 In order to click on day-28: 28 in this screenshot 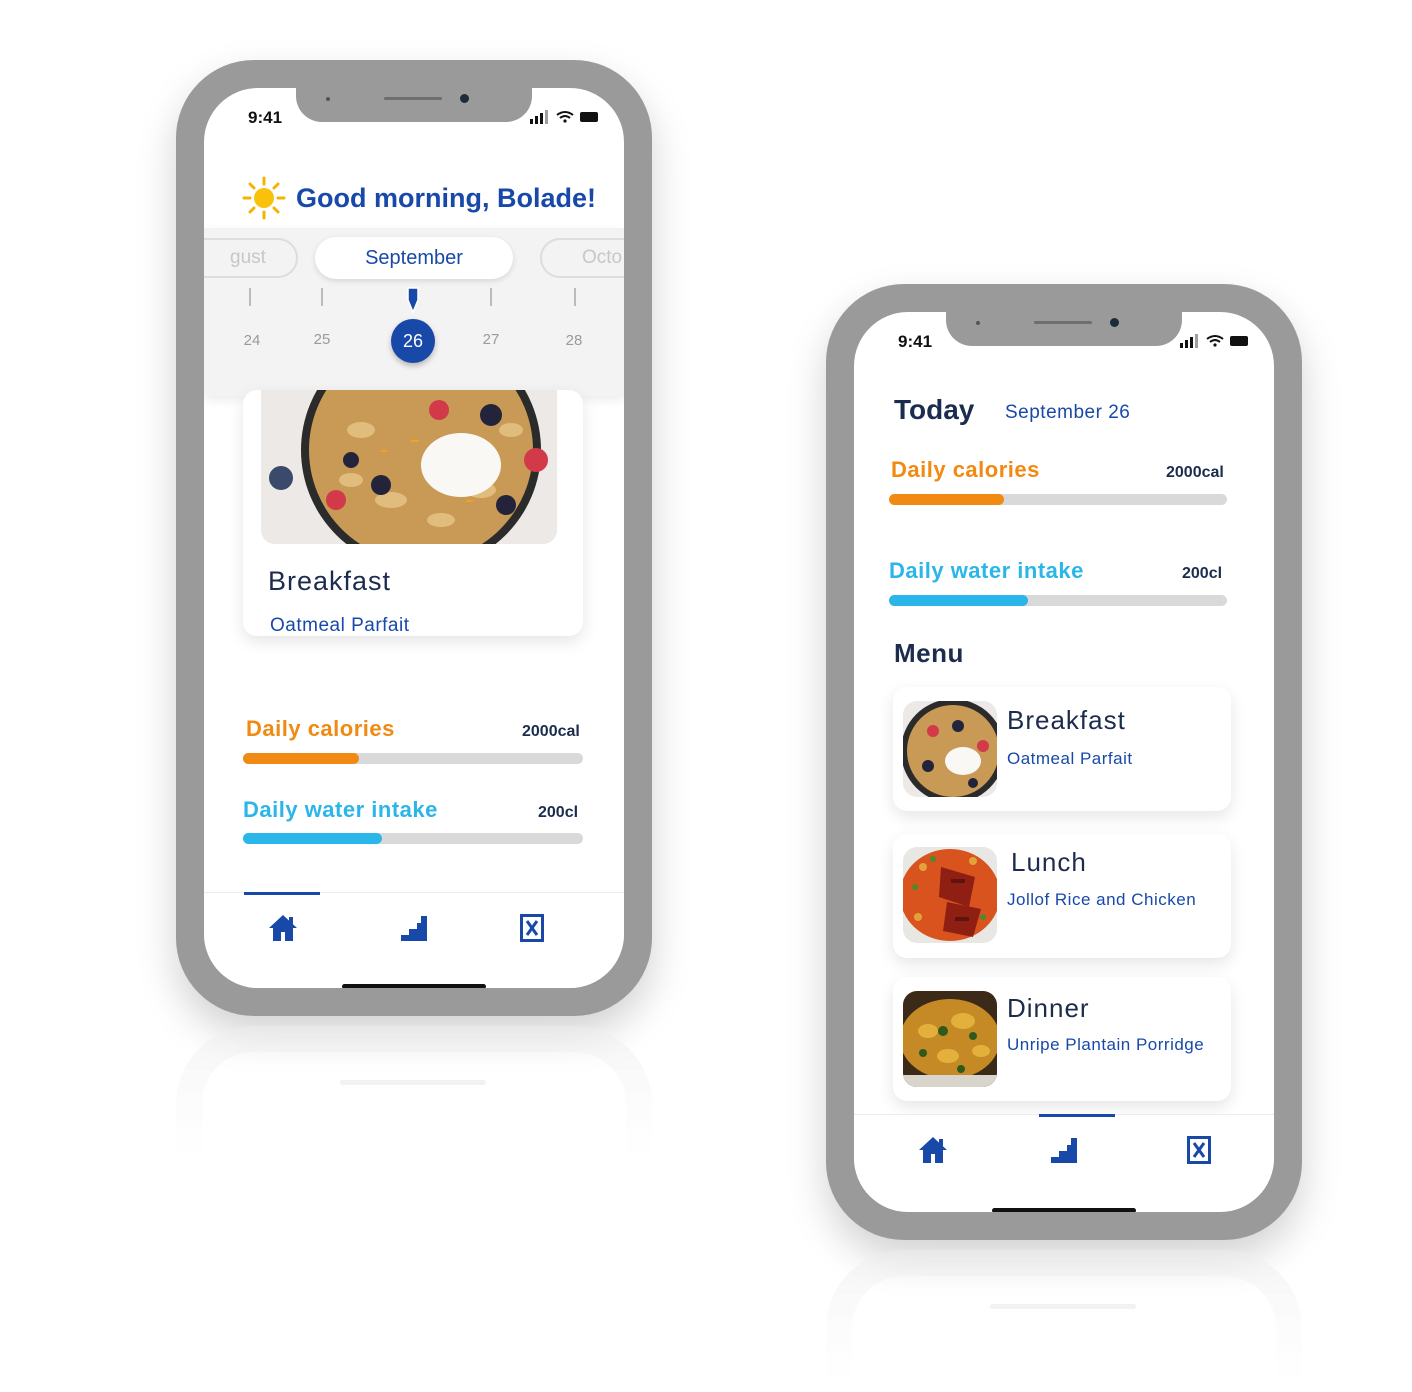, I will do `click(574, 340)`.